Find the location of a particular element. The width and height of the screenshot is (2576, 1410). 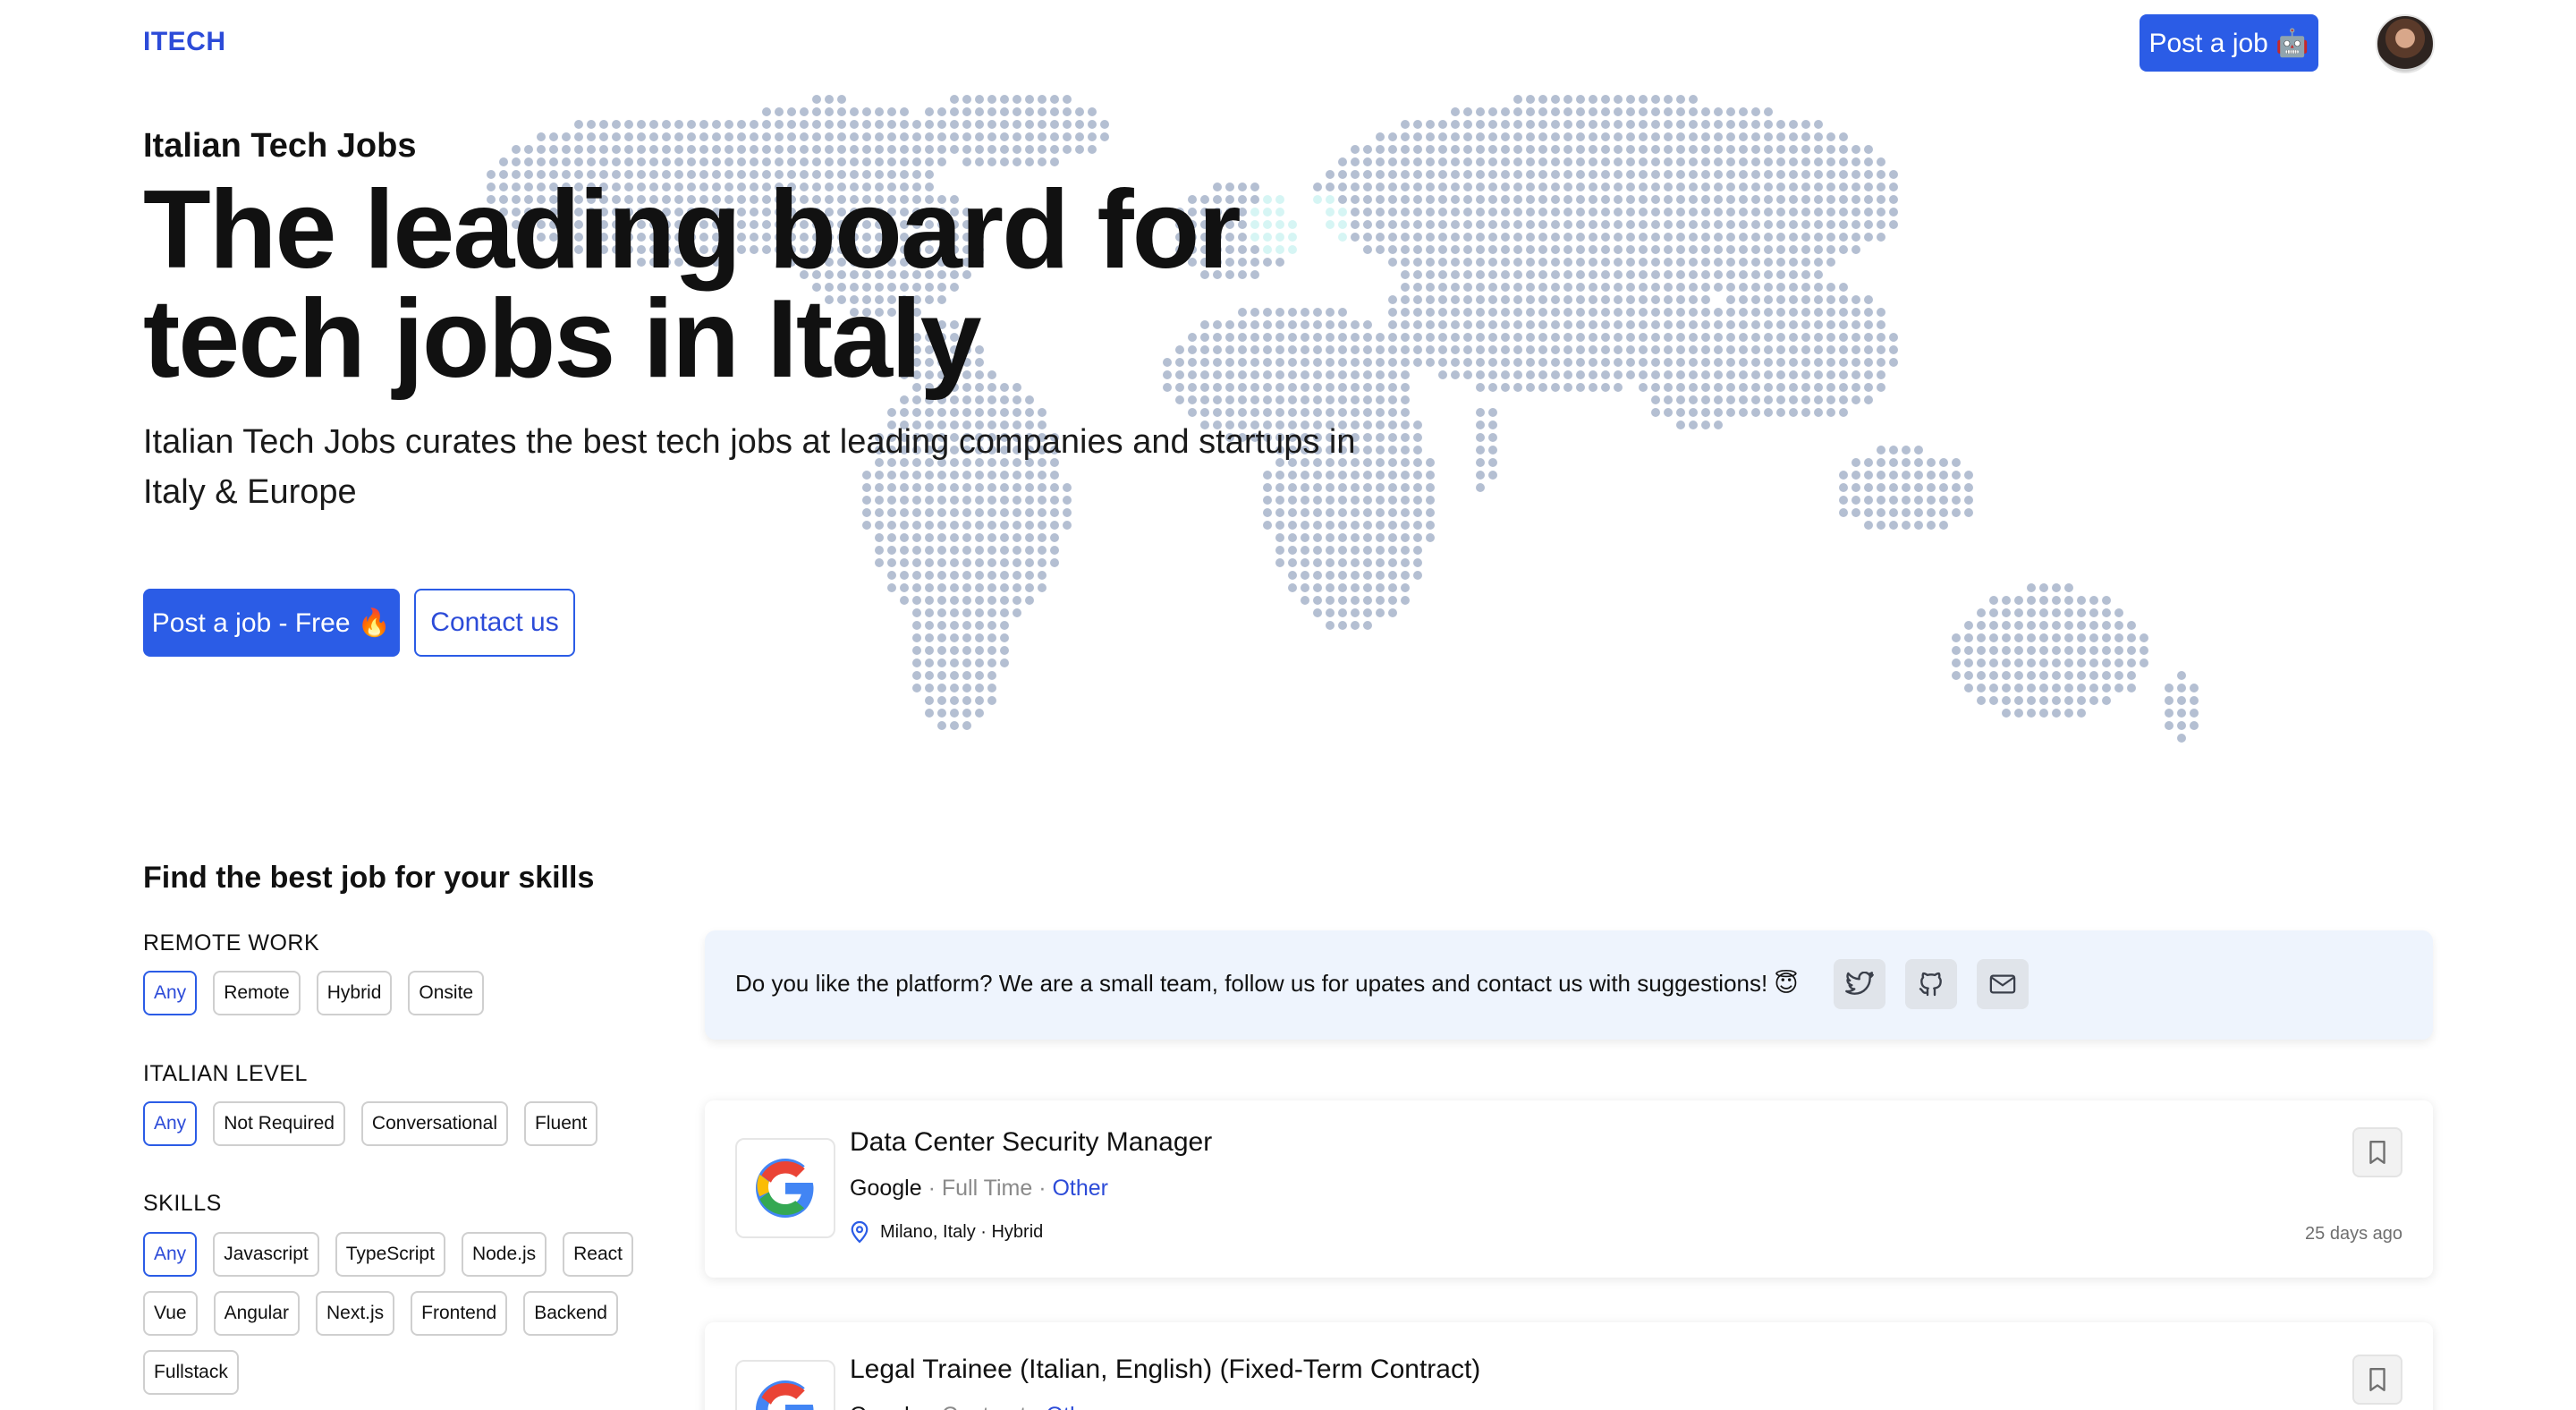

chip-typescript: TypeScript is located at coordinates (390, 1254).